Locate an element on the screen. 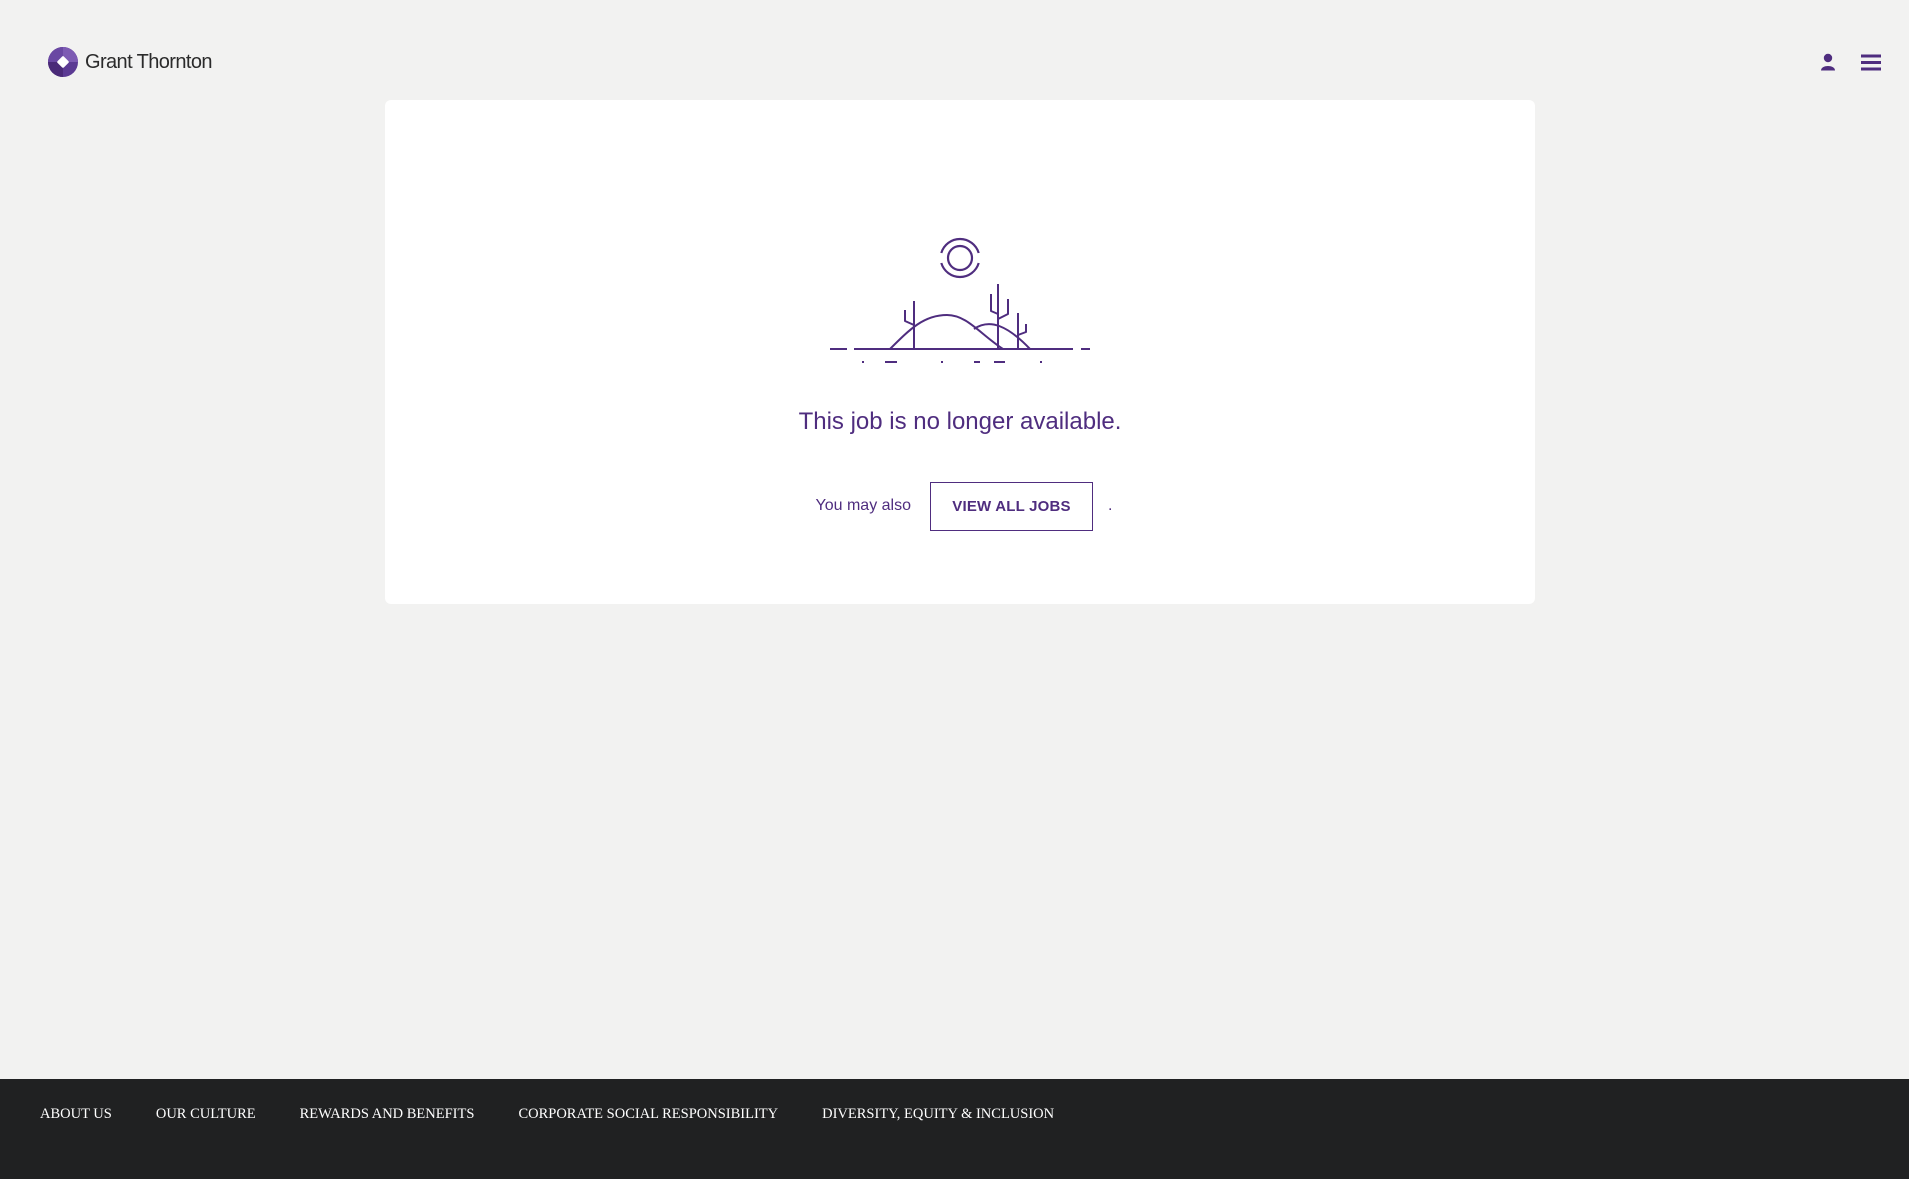  logo-text: Grant Thornton is located at coordinates (148, 61).